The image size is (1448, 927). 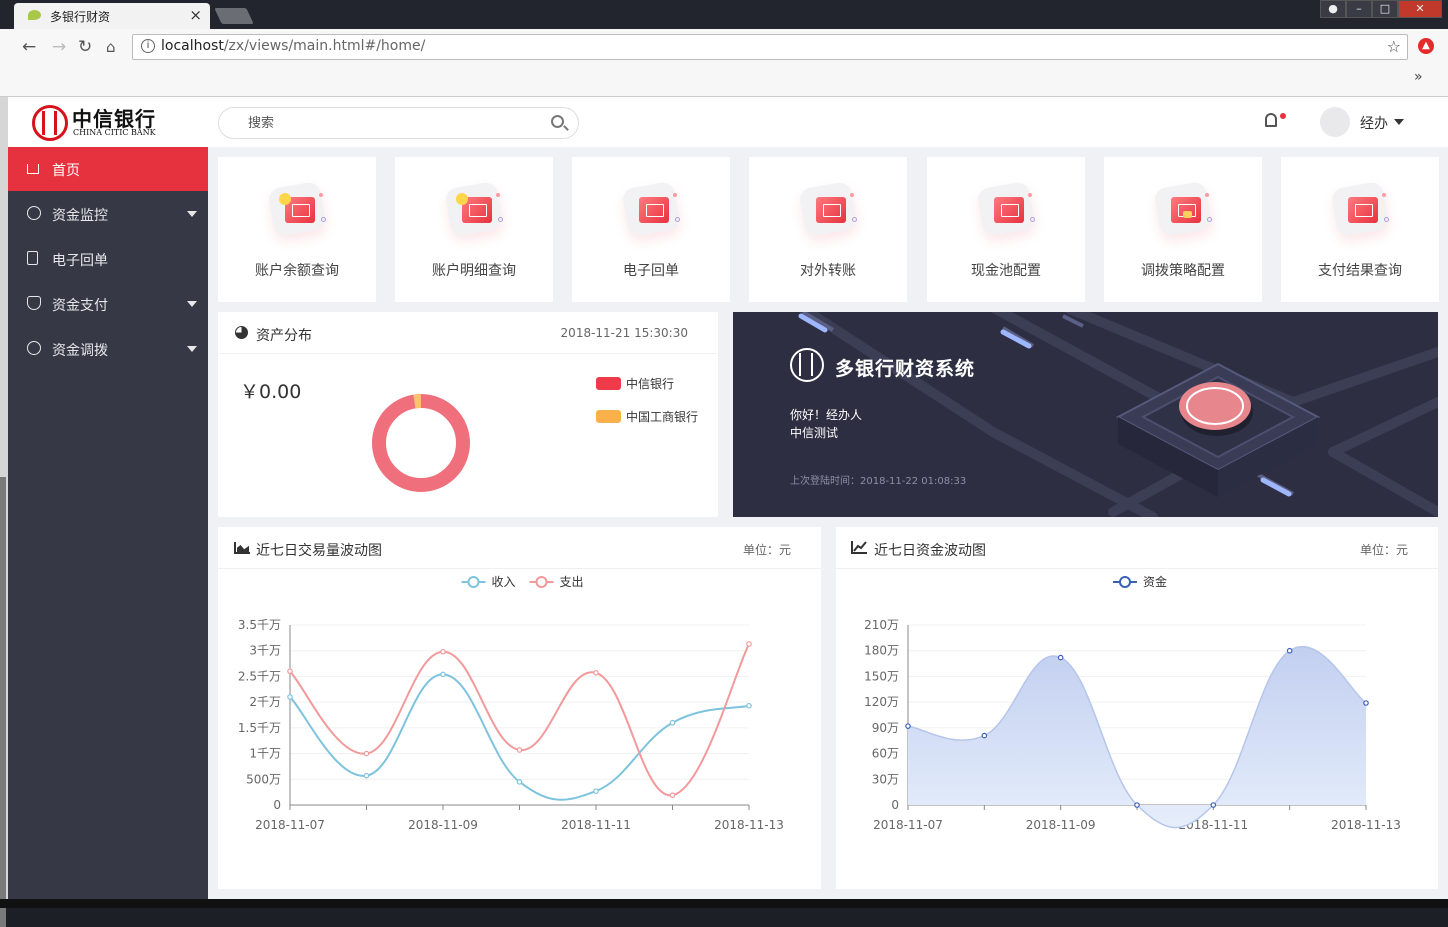 I want to click on user-menu-caret-icon, so click(x=1399, y=122).